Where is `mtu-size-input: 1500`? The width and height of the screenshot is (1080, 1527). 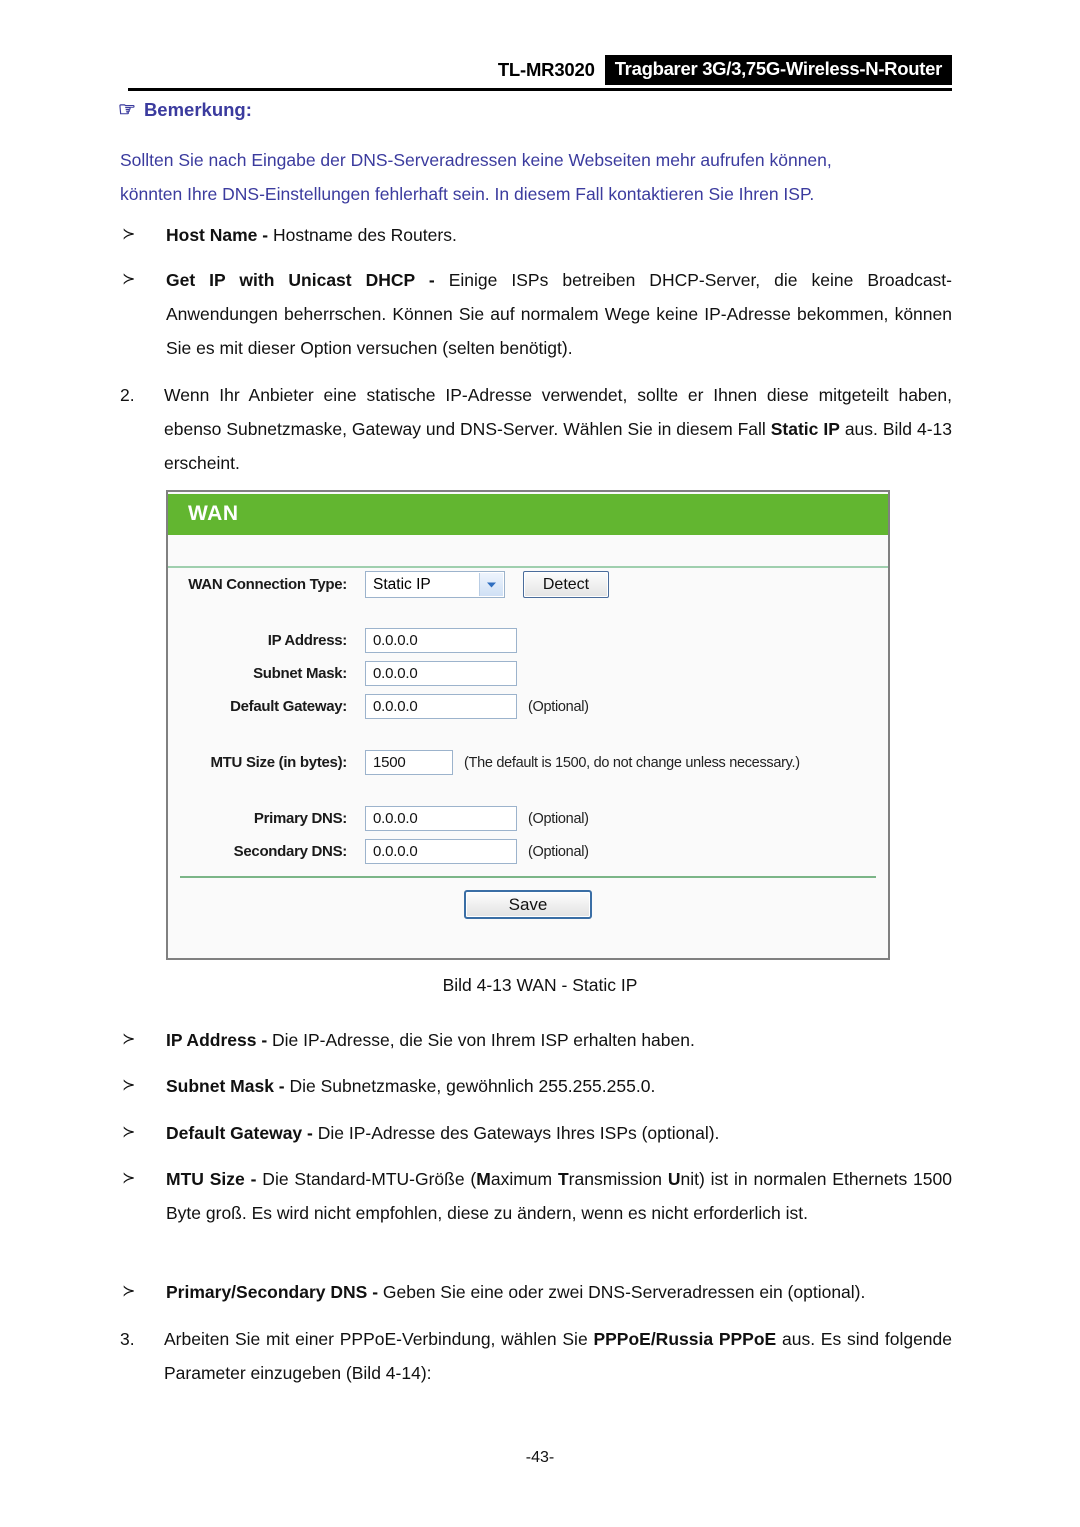
mtu-size-input: 1500 is located at coordinates (409, 762).